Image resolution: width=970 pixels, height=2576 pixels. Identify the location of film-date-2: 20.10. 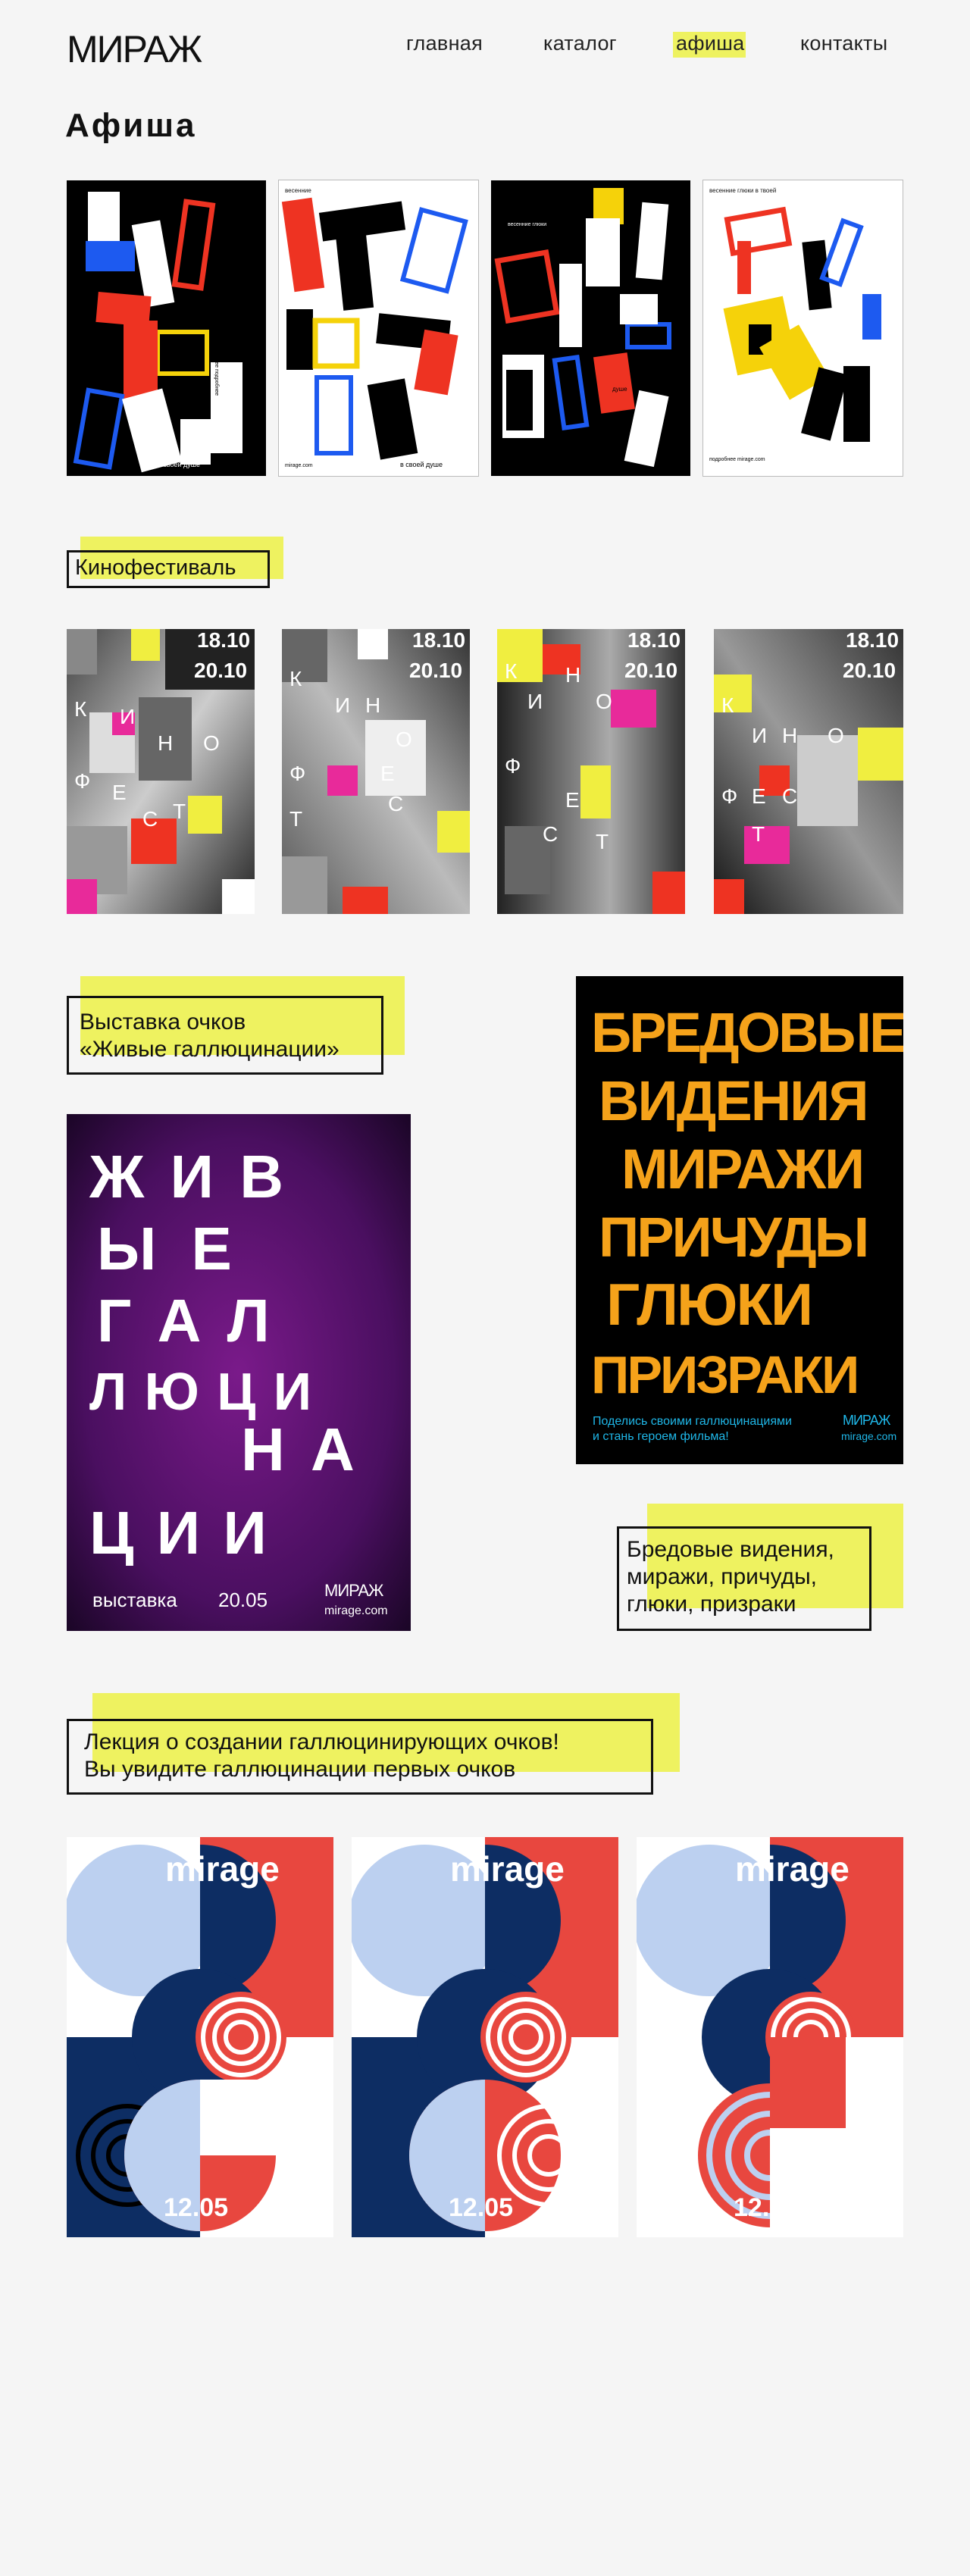
(220, 670).